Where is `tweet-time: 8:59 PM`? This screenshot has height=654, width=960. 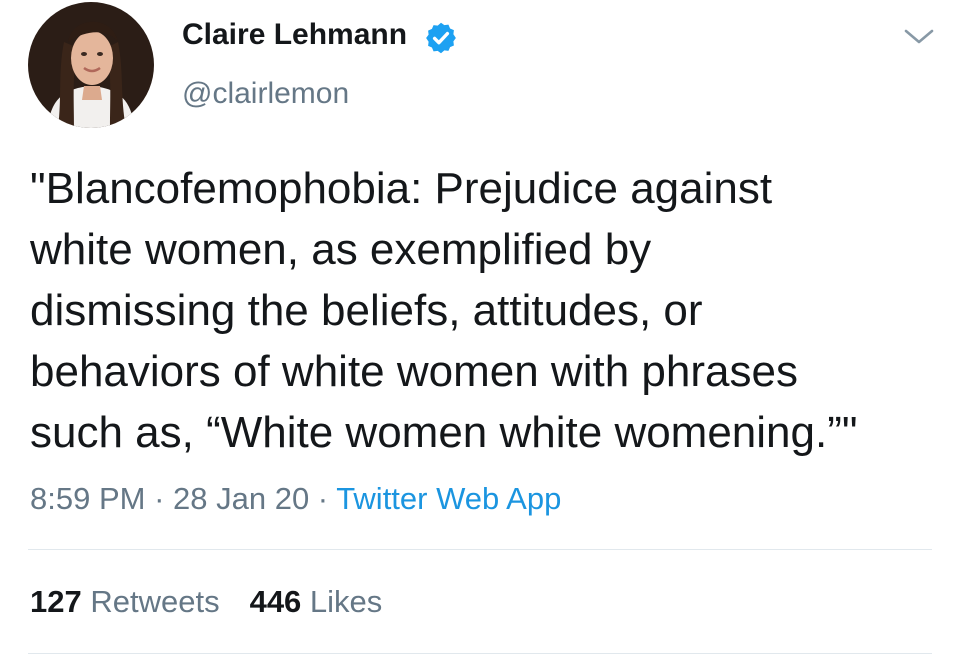 tweet-time: 8:59 PM is located at coordinates (87, 498).